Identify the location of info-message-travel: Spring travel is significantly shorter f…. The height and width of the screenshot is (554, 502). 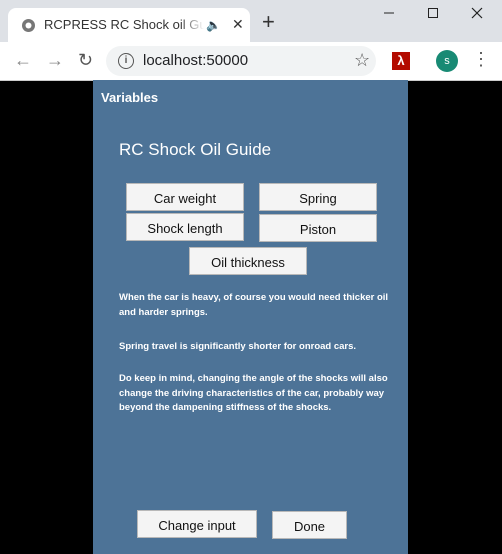
(238, 346).